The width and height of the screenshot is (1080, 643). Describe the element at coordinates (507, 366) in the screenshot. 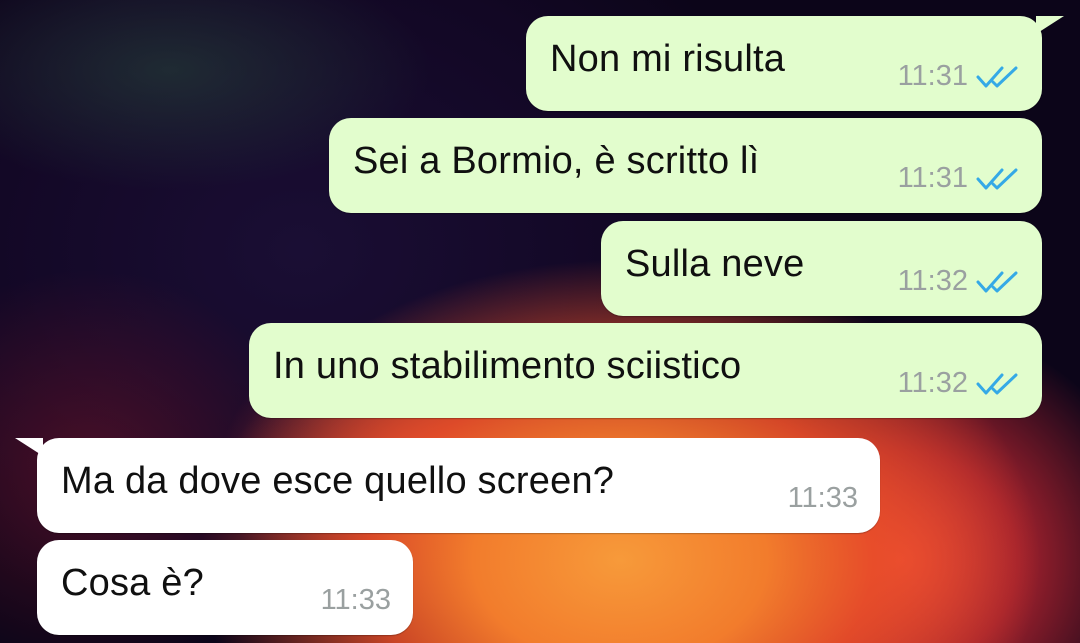

I see `message-text: In uno stabilimento sciistico` at that location.